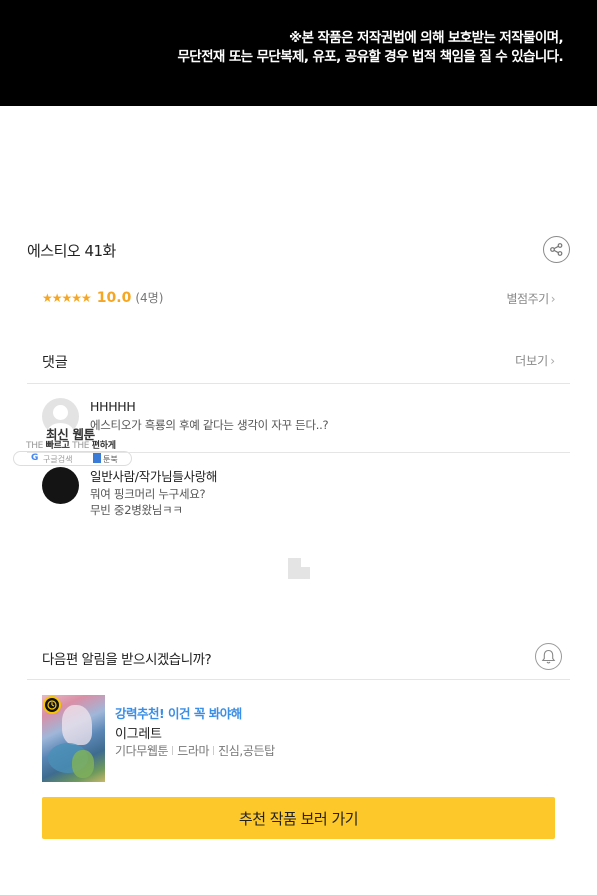  I want to click on comment-text: 뭐여 핑크머리 누구세요?, so click(148, 494).